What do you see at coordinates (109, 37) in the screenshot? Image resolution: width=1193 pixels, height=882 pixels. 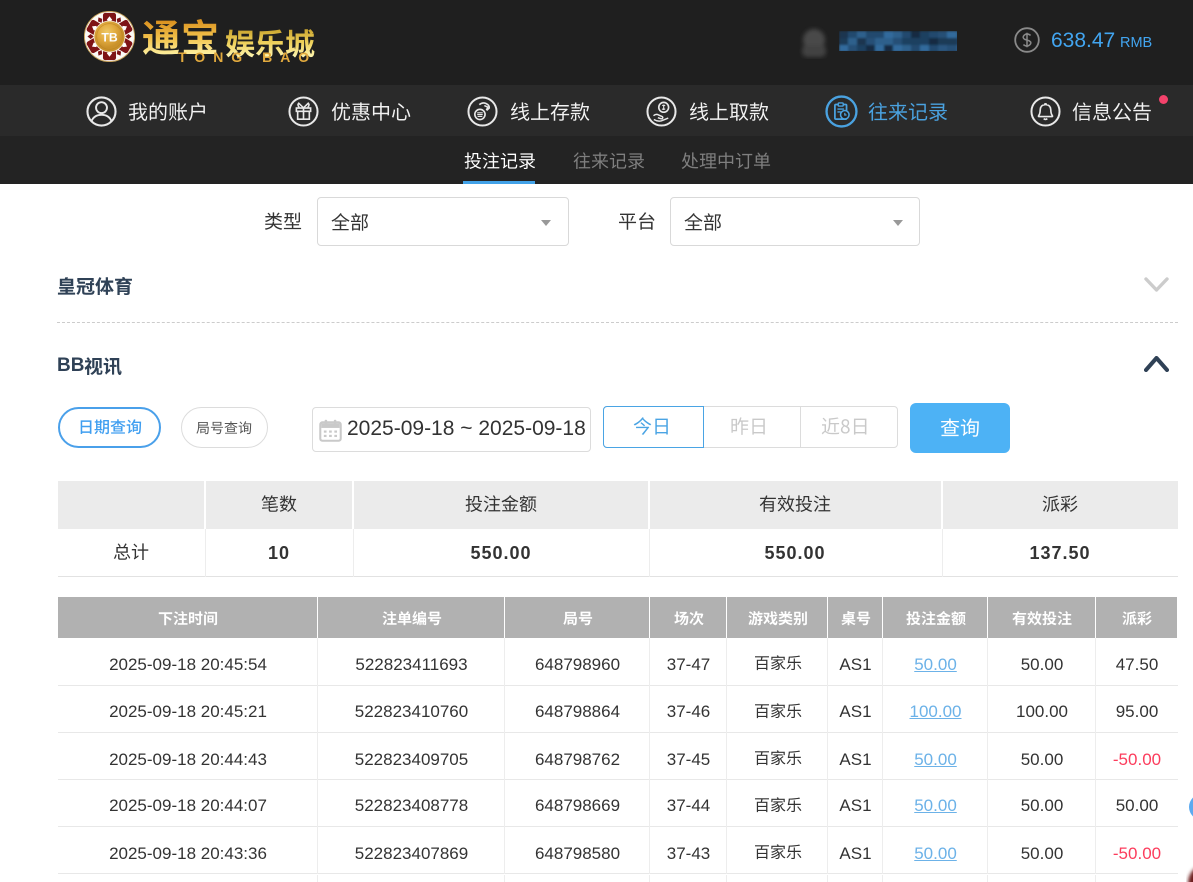 I see `svg-text: TB` at bounding box center [109, 37].